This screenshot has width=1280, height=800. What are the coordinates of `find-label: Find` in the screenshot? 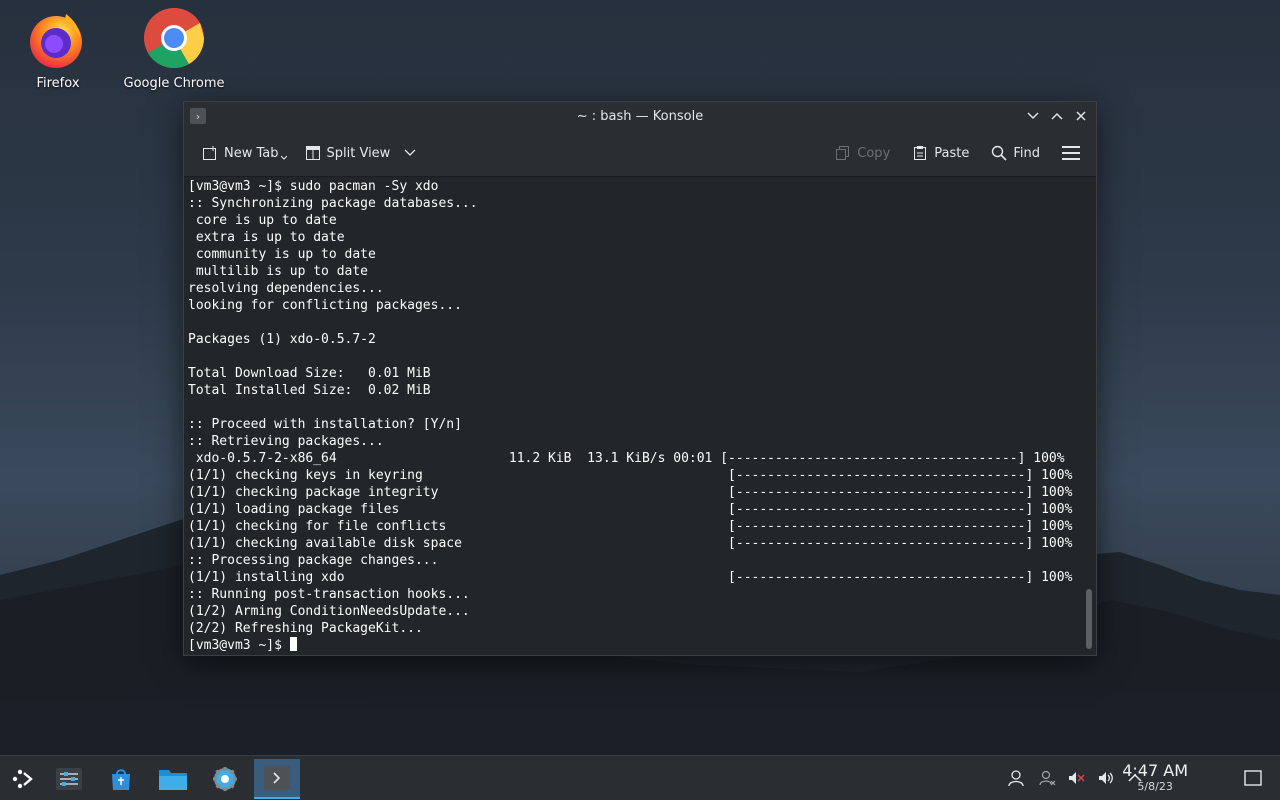 It's located at (1026, 153).